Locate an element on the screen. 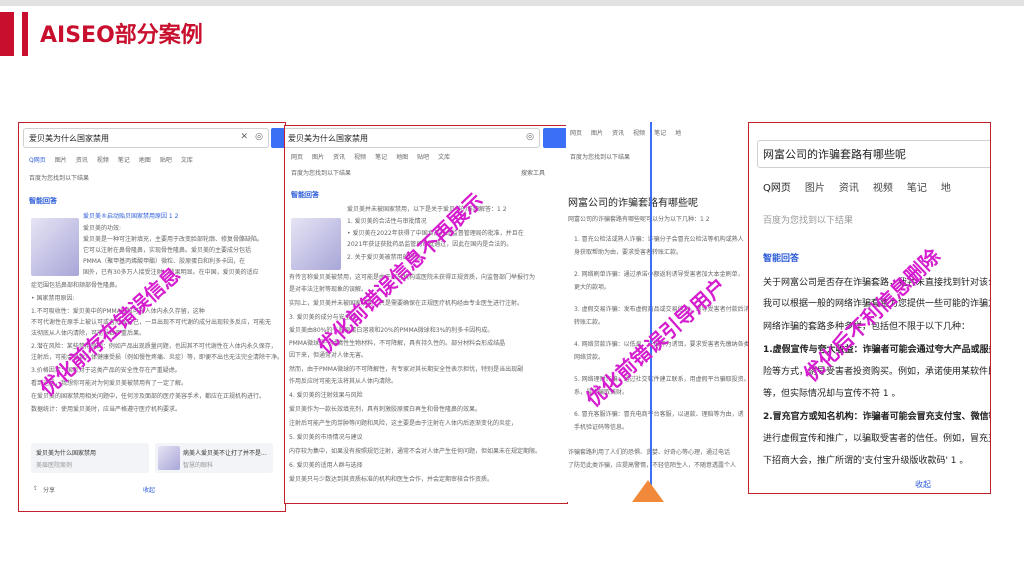  search-tabs: Q网页 图片 资讯 视频 笔记 地 is located at coordinates (864, 186).